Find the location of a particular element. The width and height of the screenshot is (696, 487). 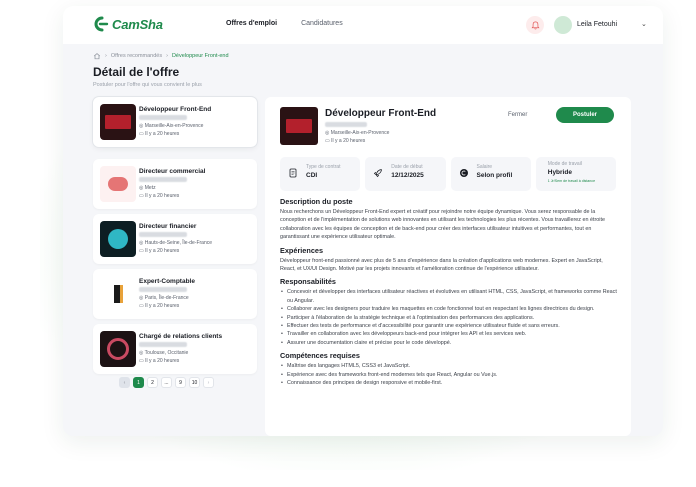

pagination-next: › is located at coordinates (208, 382).